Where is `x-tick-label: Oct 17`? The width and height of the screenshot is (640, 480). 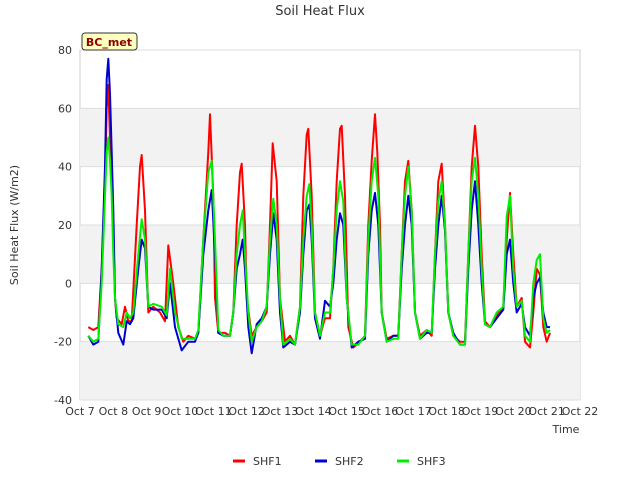 x-tick-label: Oct 17 is located at coordinates (413, 411).